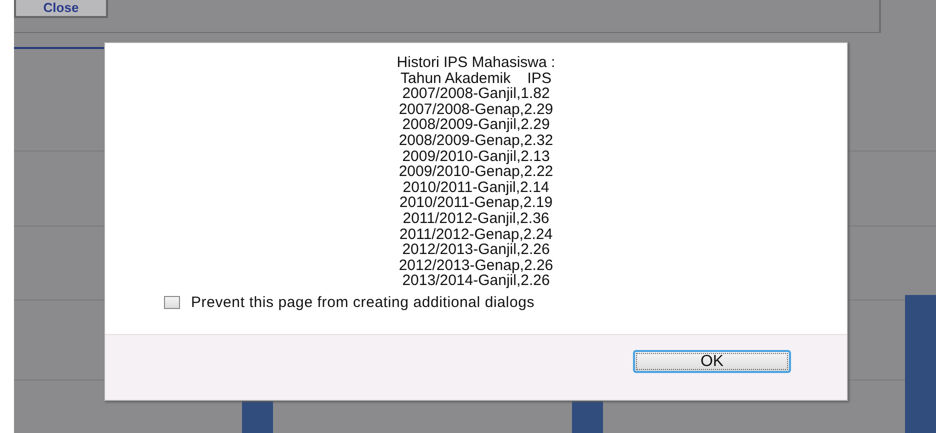 The image size is (936, 433). Describe the element at coordinates (476, 234) in the screenshot. I see `dialog-text-line: 2011/2012-Genap,2.24` at that location.